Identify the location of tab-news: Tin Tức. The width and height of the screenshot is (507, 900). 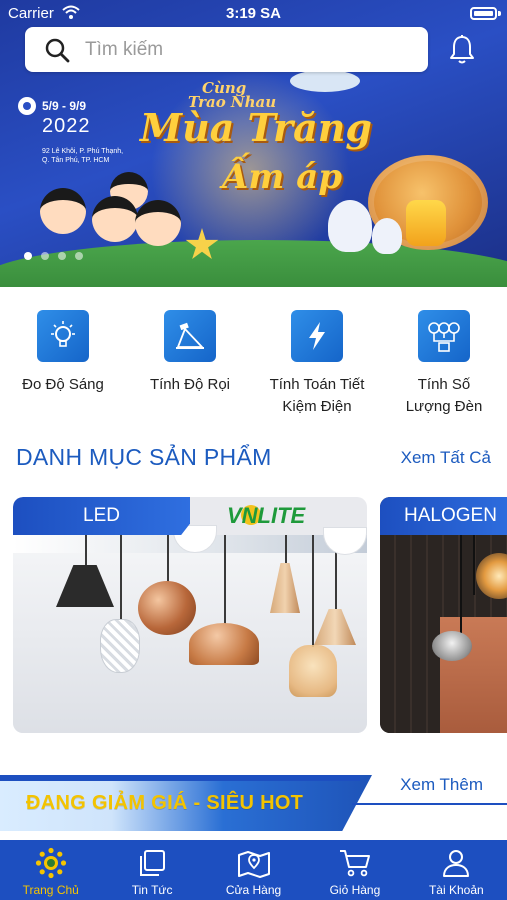
(151, 870).